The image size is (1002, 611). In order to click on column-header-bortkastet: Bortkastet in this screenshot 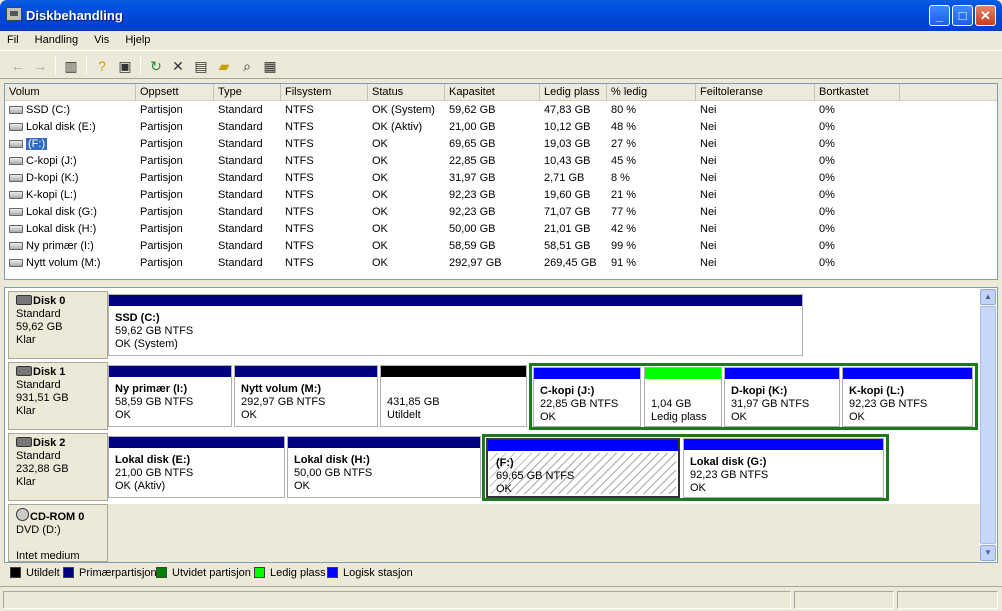, I will do `click(857, 92)`.